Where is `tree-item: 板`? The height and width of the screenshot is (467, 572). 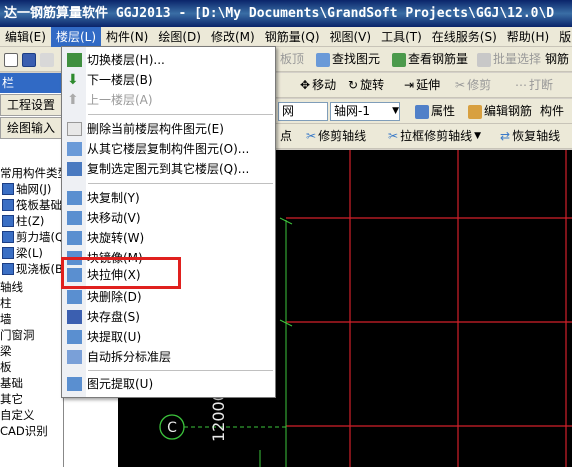 tree-item: 板 is located at coordinates (6, 367).